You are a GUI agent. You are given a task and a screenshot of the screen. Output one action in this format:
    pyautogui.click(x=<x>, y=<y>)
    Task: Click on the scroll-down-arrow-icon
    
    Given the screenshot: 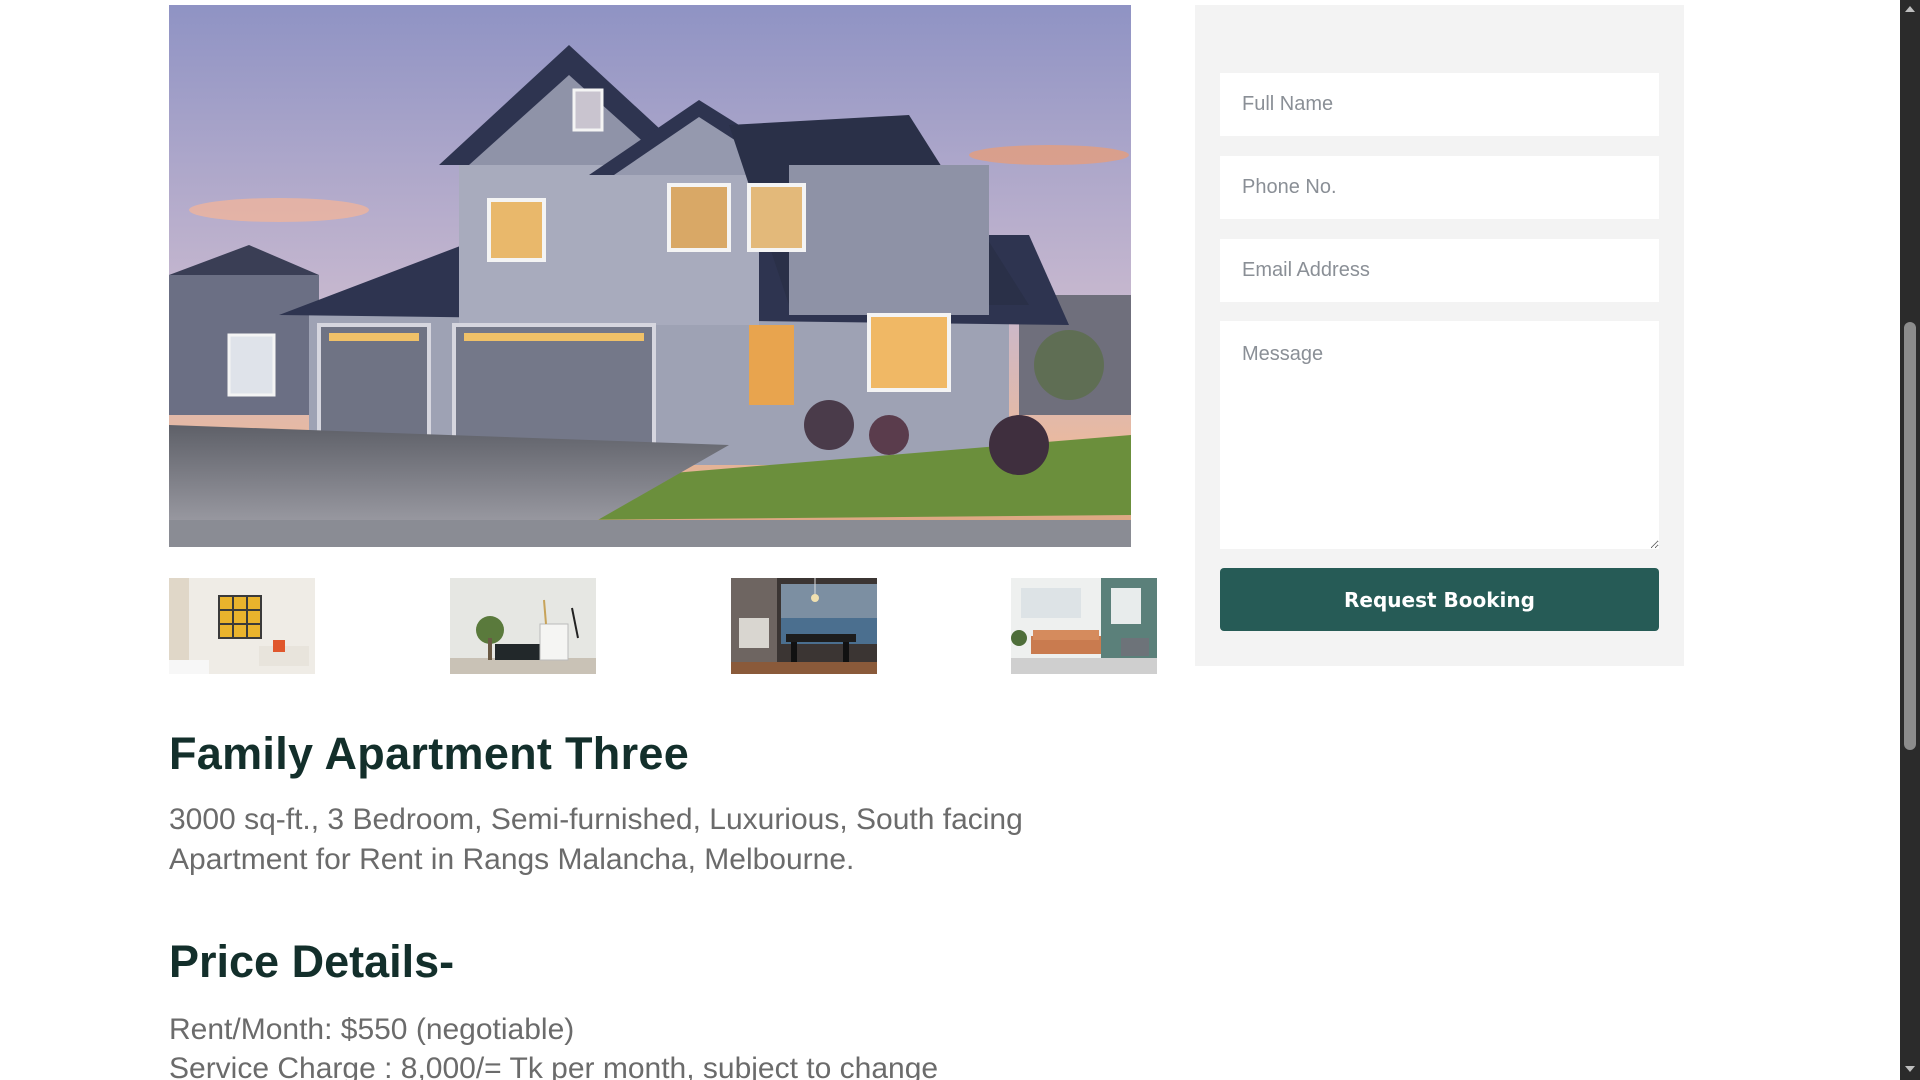 What is the action you would take?
    pyautogui.click(x=1910, y=1069)
    